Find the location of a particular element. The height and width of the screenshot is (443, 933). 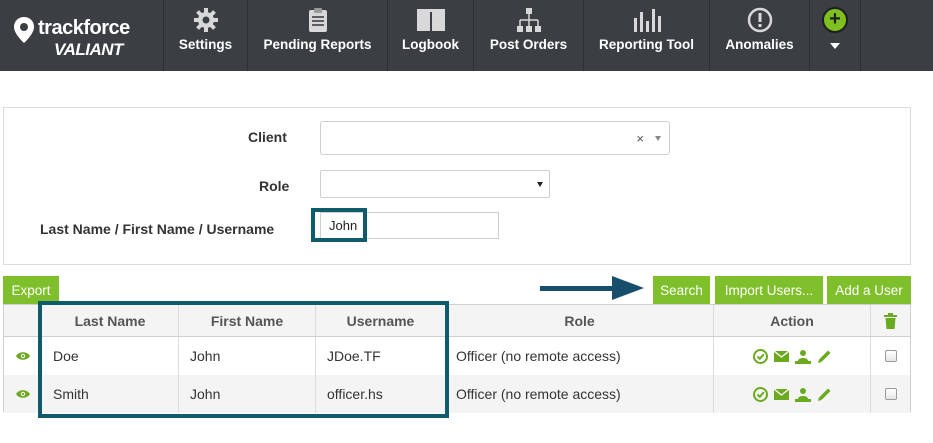

nav-post-orders-label: Post Orders is located at coordinates (528, 44).